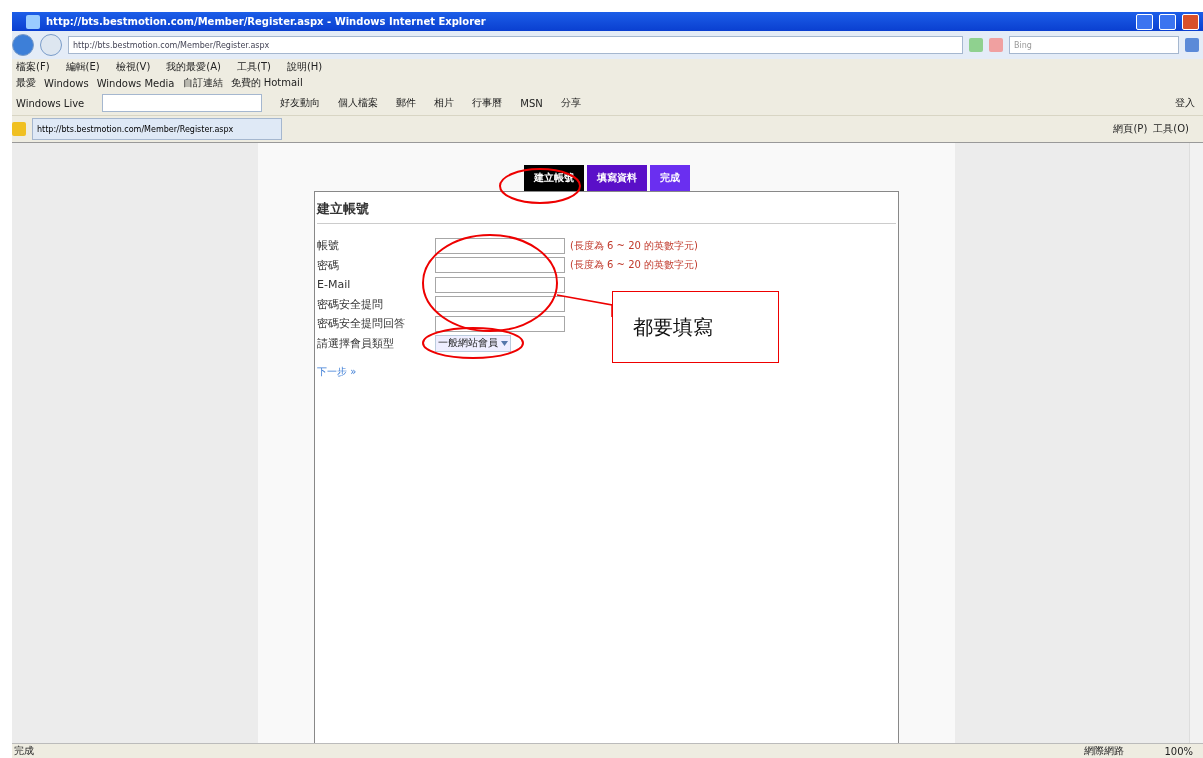 This screenshot has height=758, width=1203. What do you see at coordinates (504, 343) in the screenshot?
I see `dropdown-arrow-icon` at bounding box center [504, 343].